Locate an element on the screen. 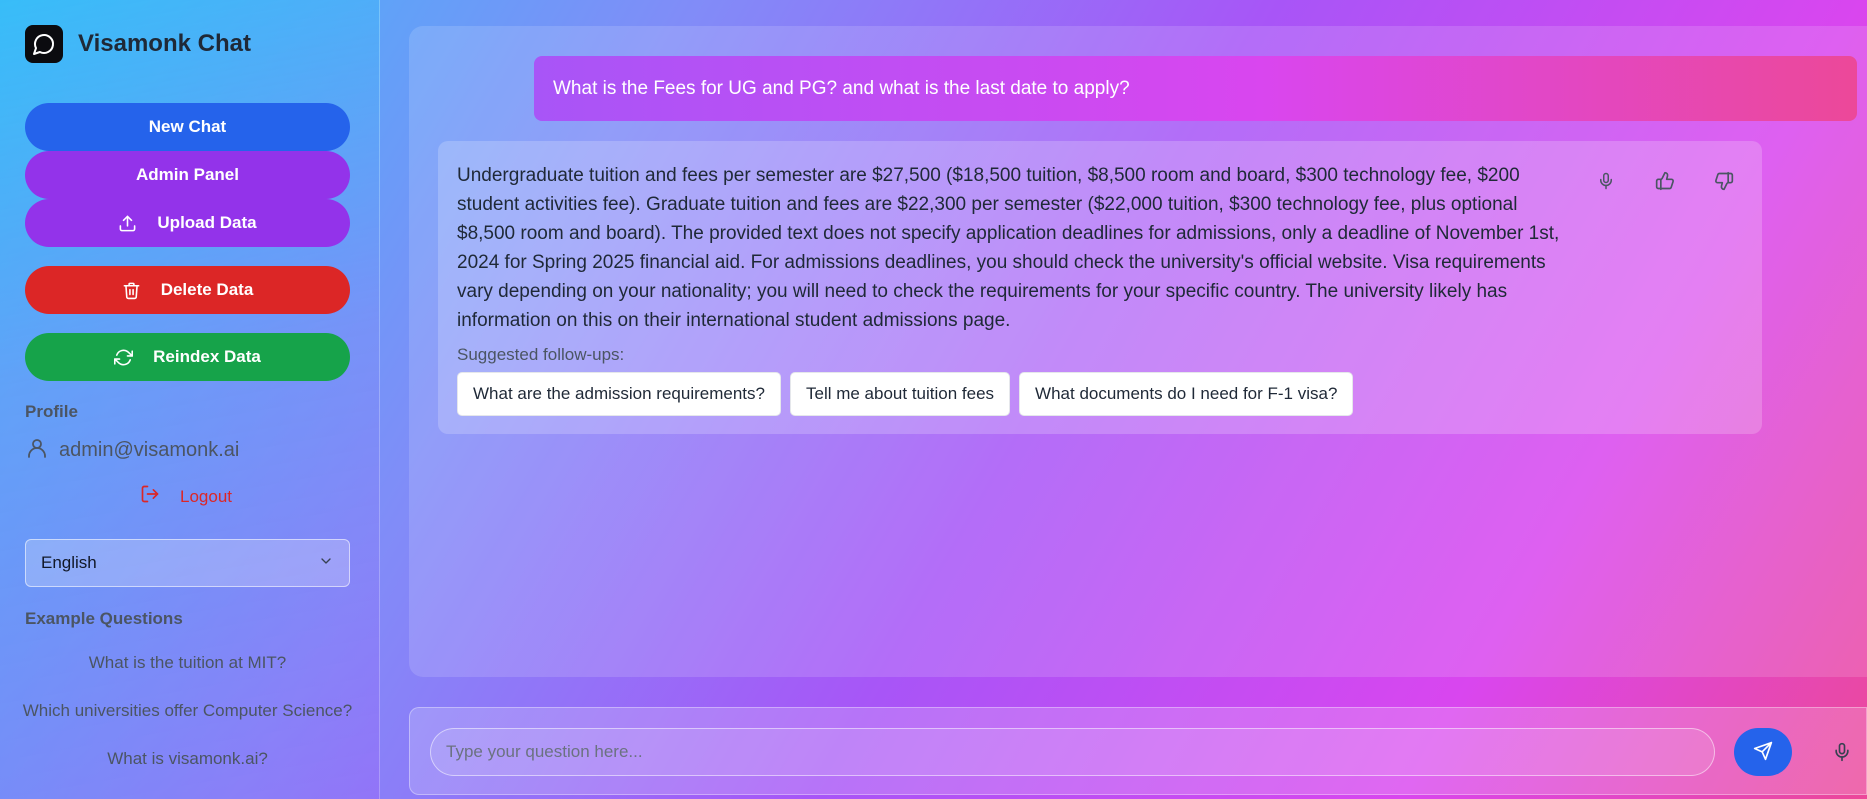  voice-input-button is located at coordinates (1842, 754).